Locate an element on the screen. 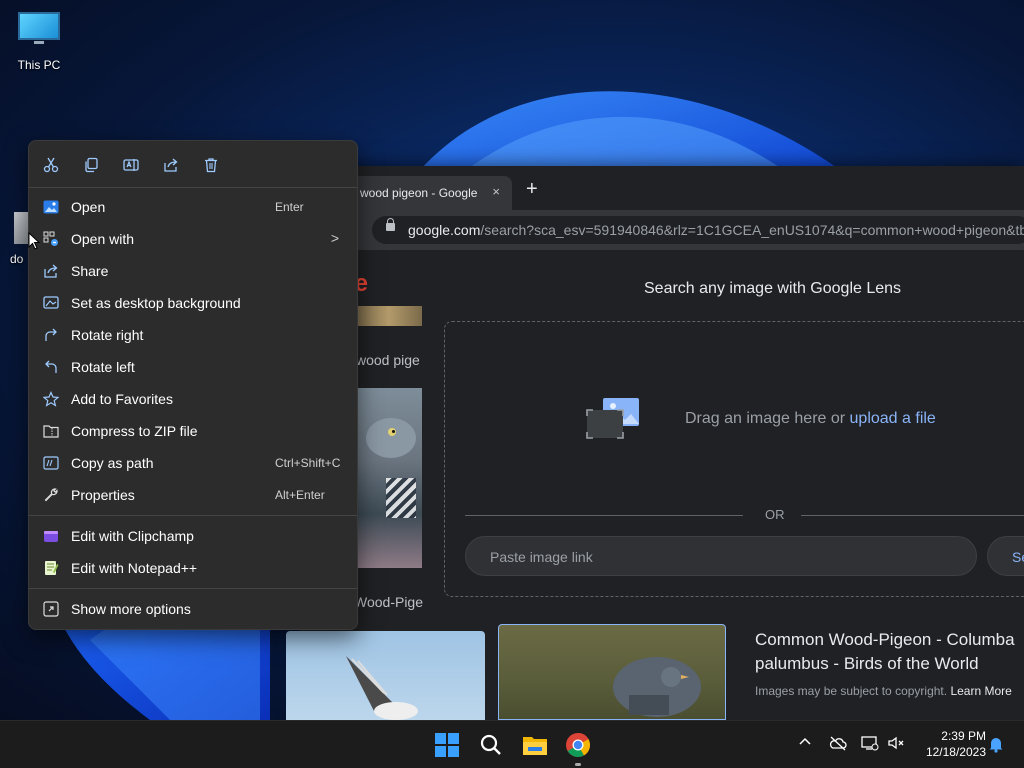 The image size is (1024, 768). desktop-icon-this-pc: This PC is located at coordinates (39, 42).